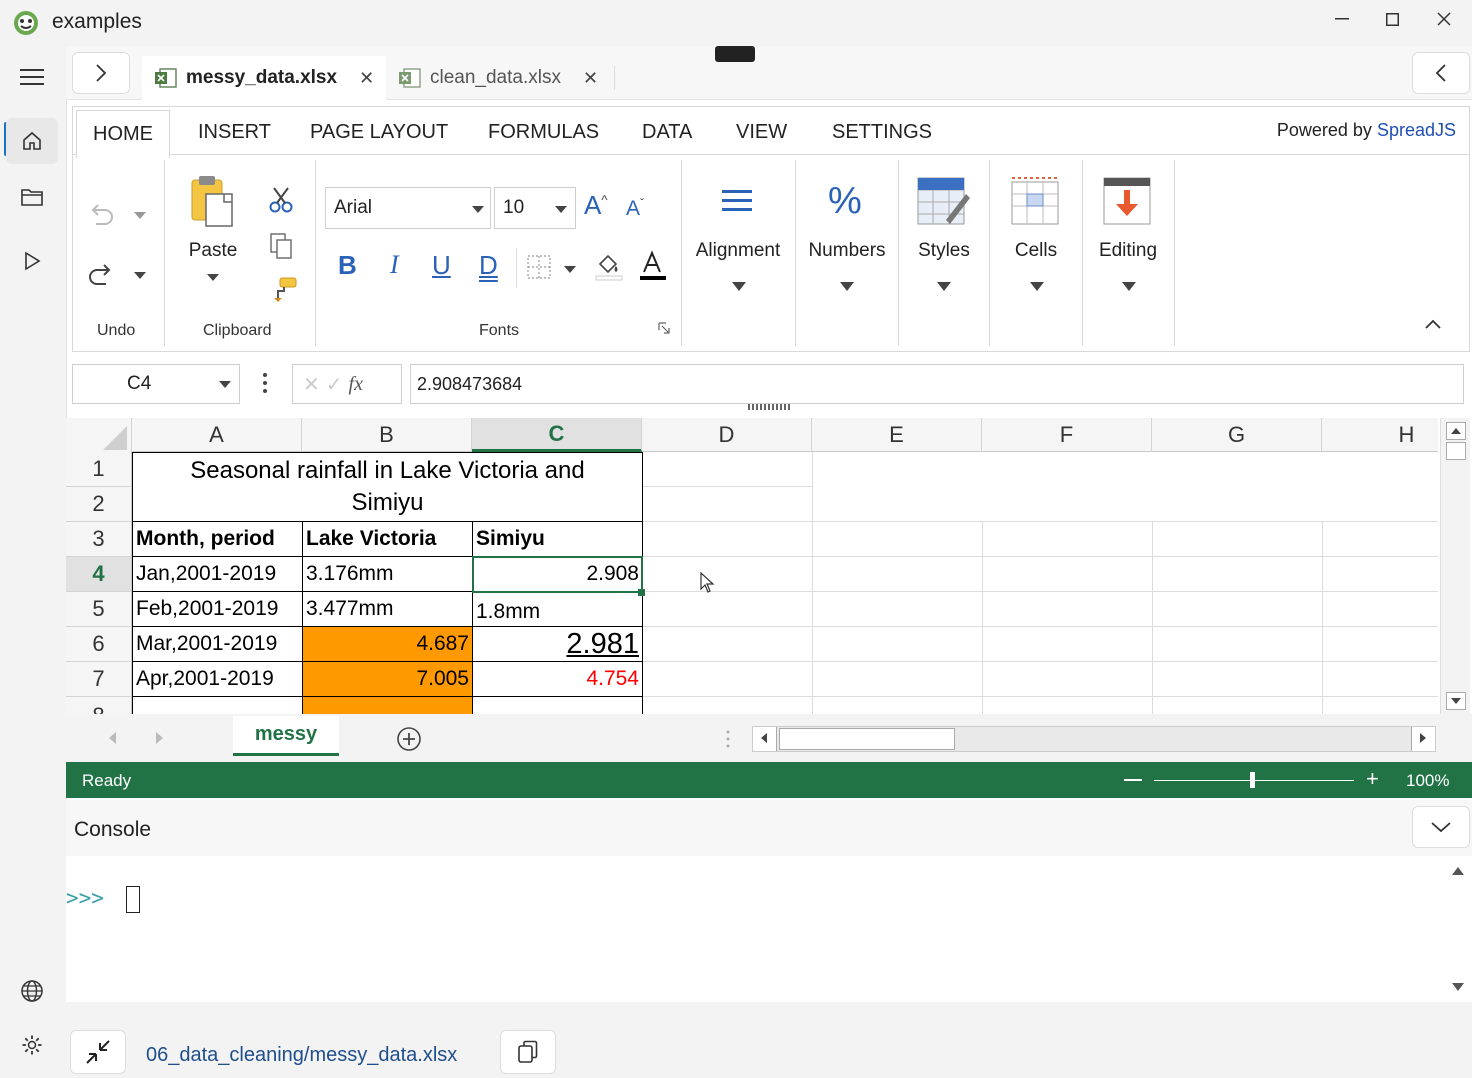 The height and width of the screenshot is (1078, 1472). What do you see at coordinates (667, 132) in the screenshot?
I see `tab-data: DATA` at bounding box center [667, 132].